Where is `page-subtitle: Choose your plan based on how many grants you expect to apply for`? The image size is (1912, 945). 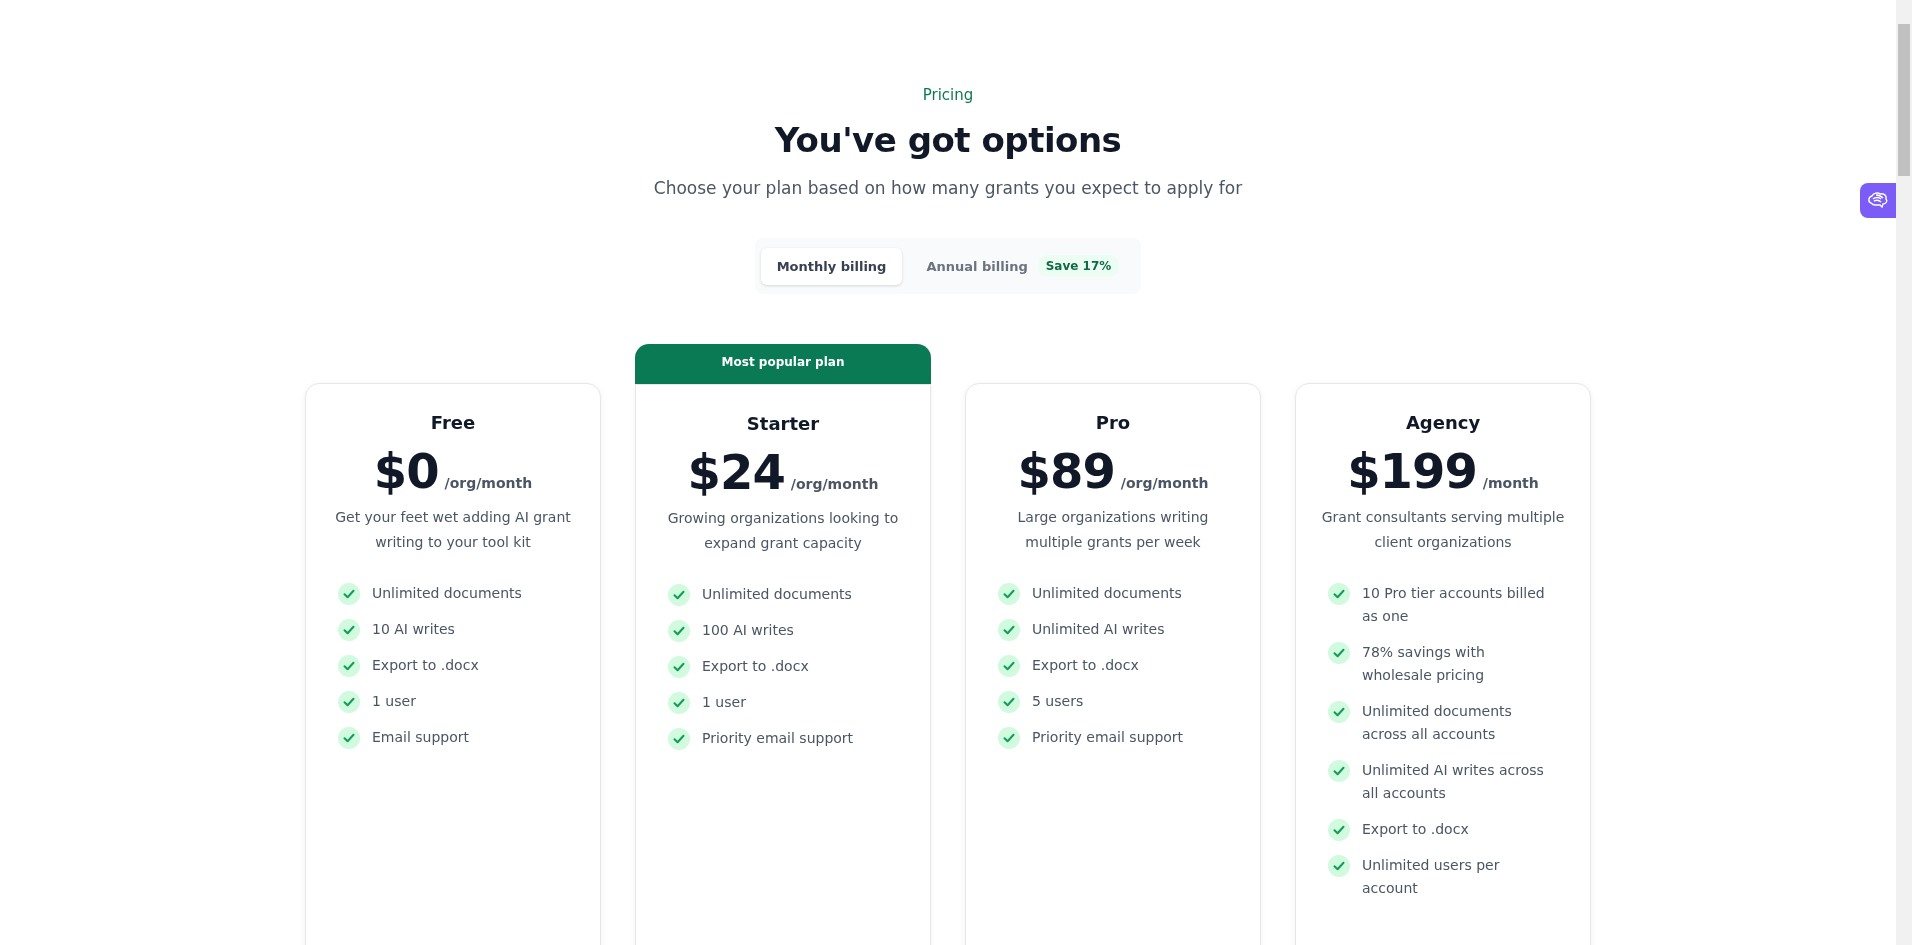
page-subtitle: Choose your plan based on how many grants you expect to apply for is located at coordinates (948, 188).